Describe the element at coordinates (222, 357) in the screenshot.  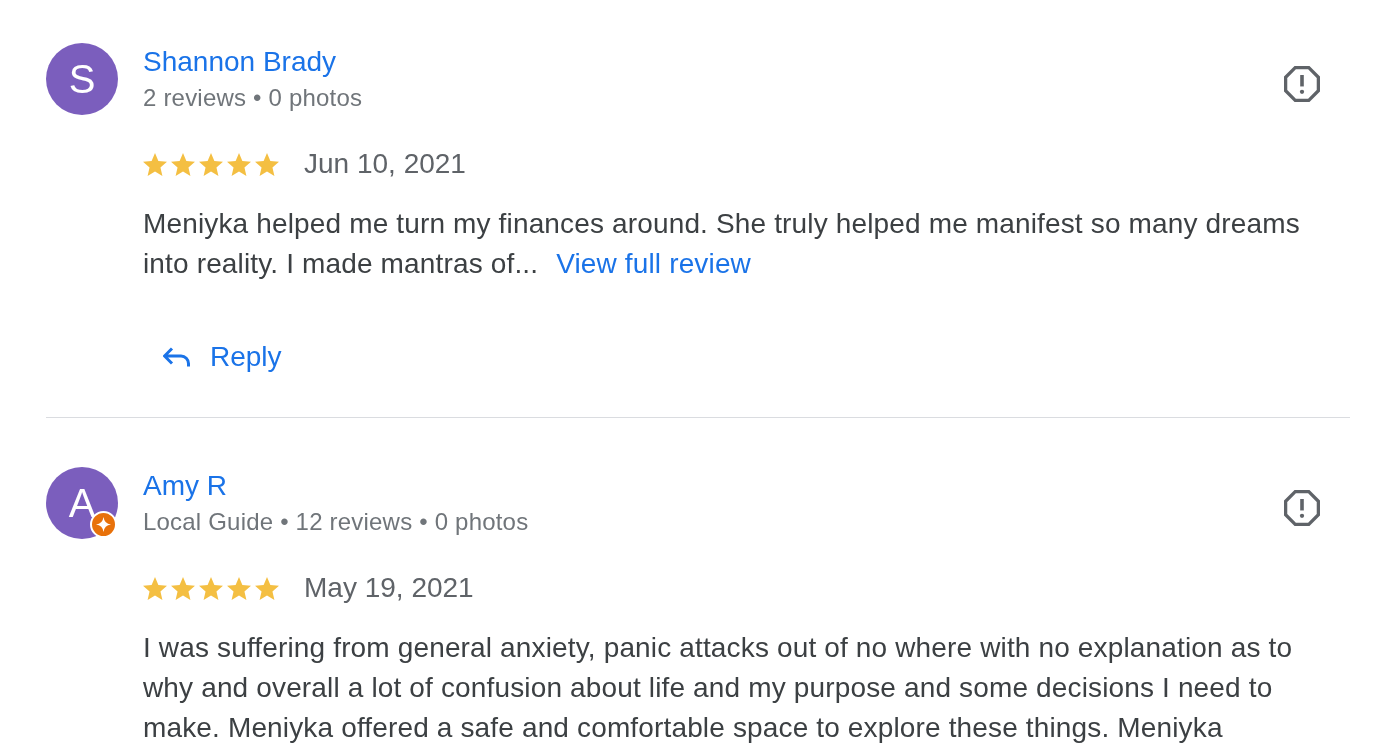
I see `reply-button: Reply` at that location.